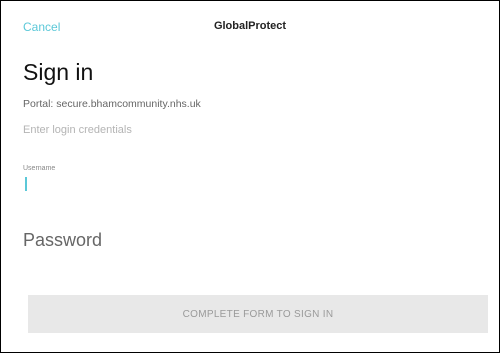 This screenshot has height=355, width=502. What do you see at coordinates (26, 184) in the screenshot?
I see `text-cursor` at bounding box center [26, 184].